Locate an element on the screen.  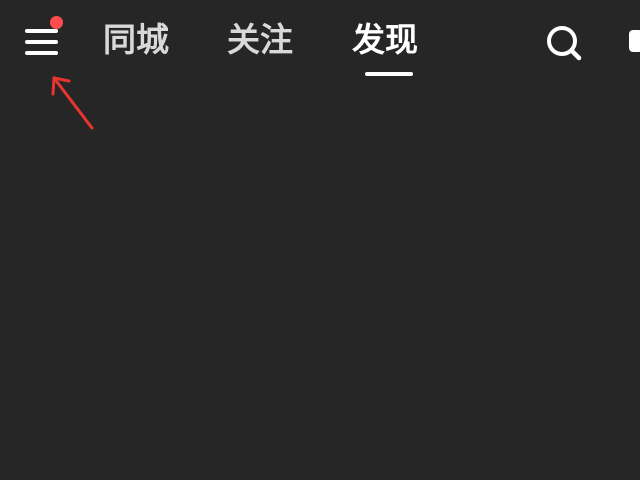
search-icon is located at coordinates (564, 43).